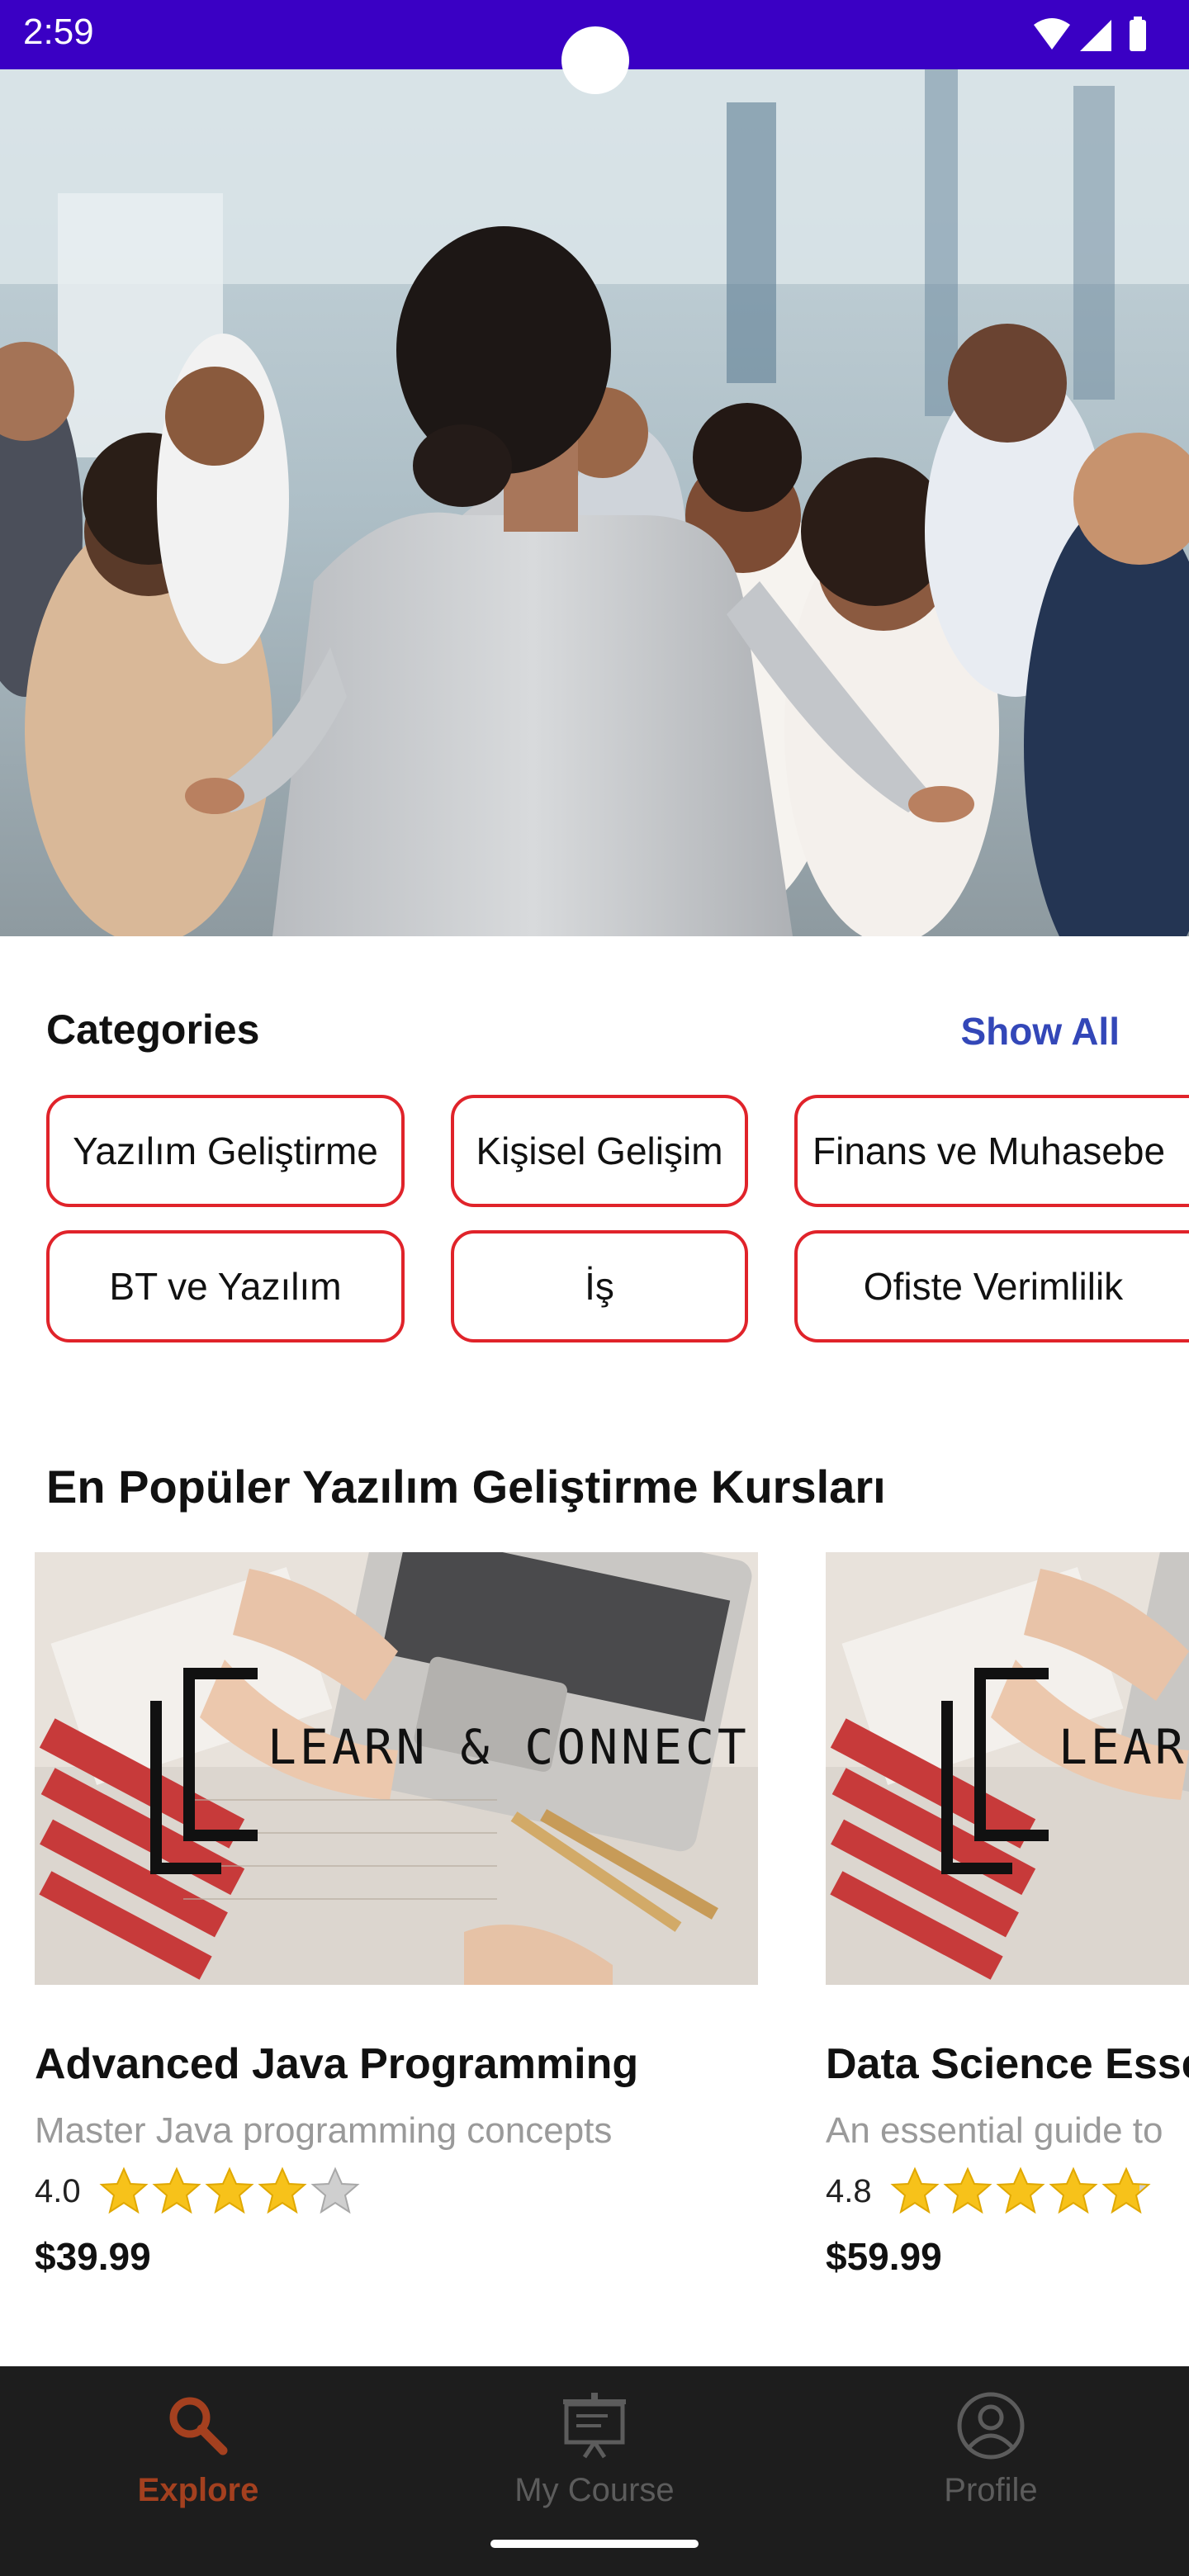  I want to click on favorite-heart-icon, so click(704, 1787).